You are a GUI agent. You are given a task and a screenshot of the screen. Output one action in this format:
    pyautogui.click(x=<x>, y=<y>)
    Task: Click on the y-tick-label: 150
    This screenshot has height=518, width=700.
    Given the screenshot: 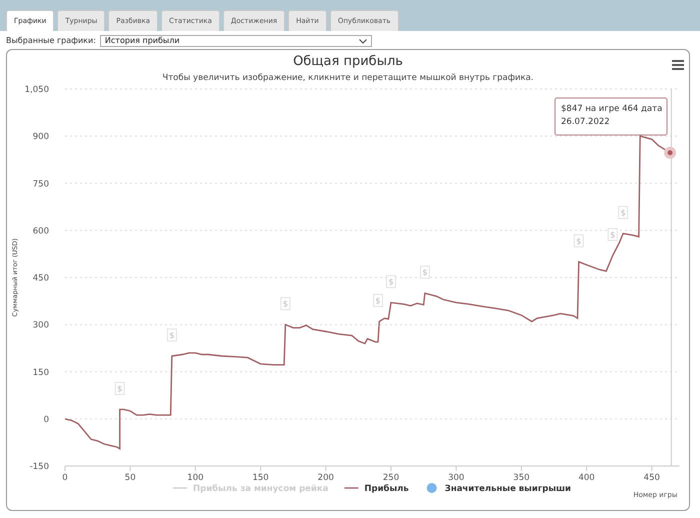 What is the action you would take?
    pyautogui.click(x=40, y=373)
    